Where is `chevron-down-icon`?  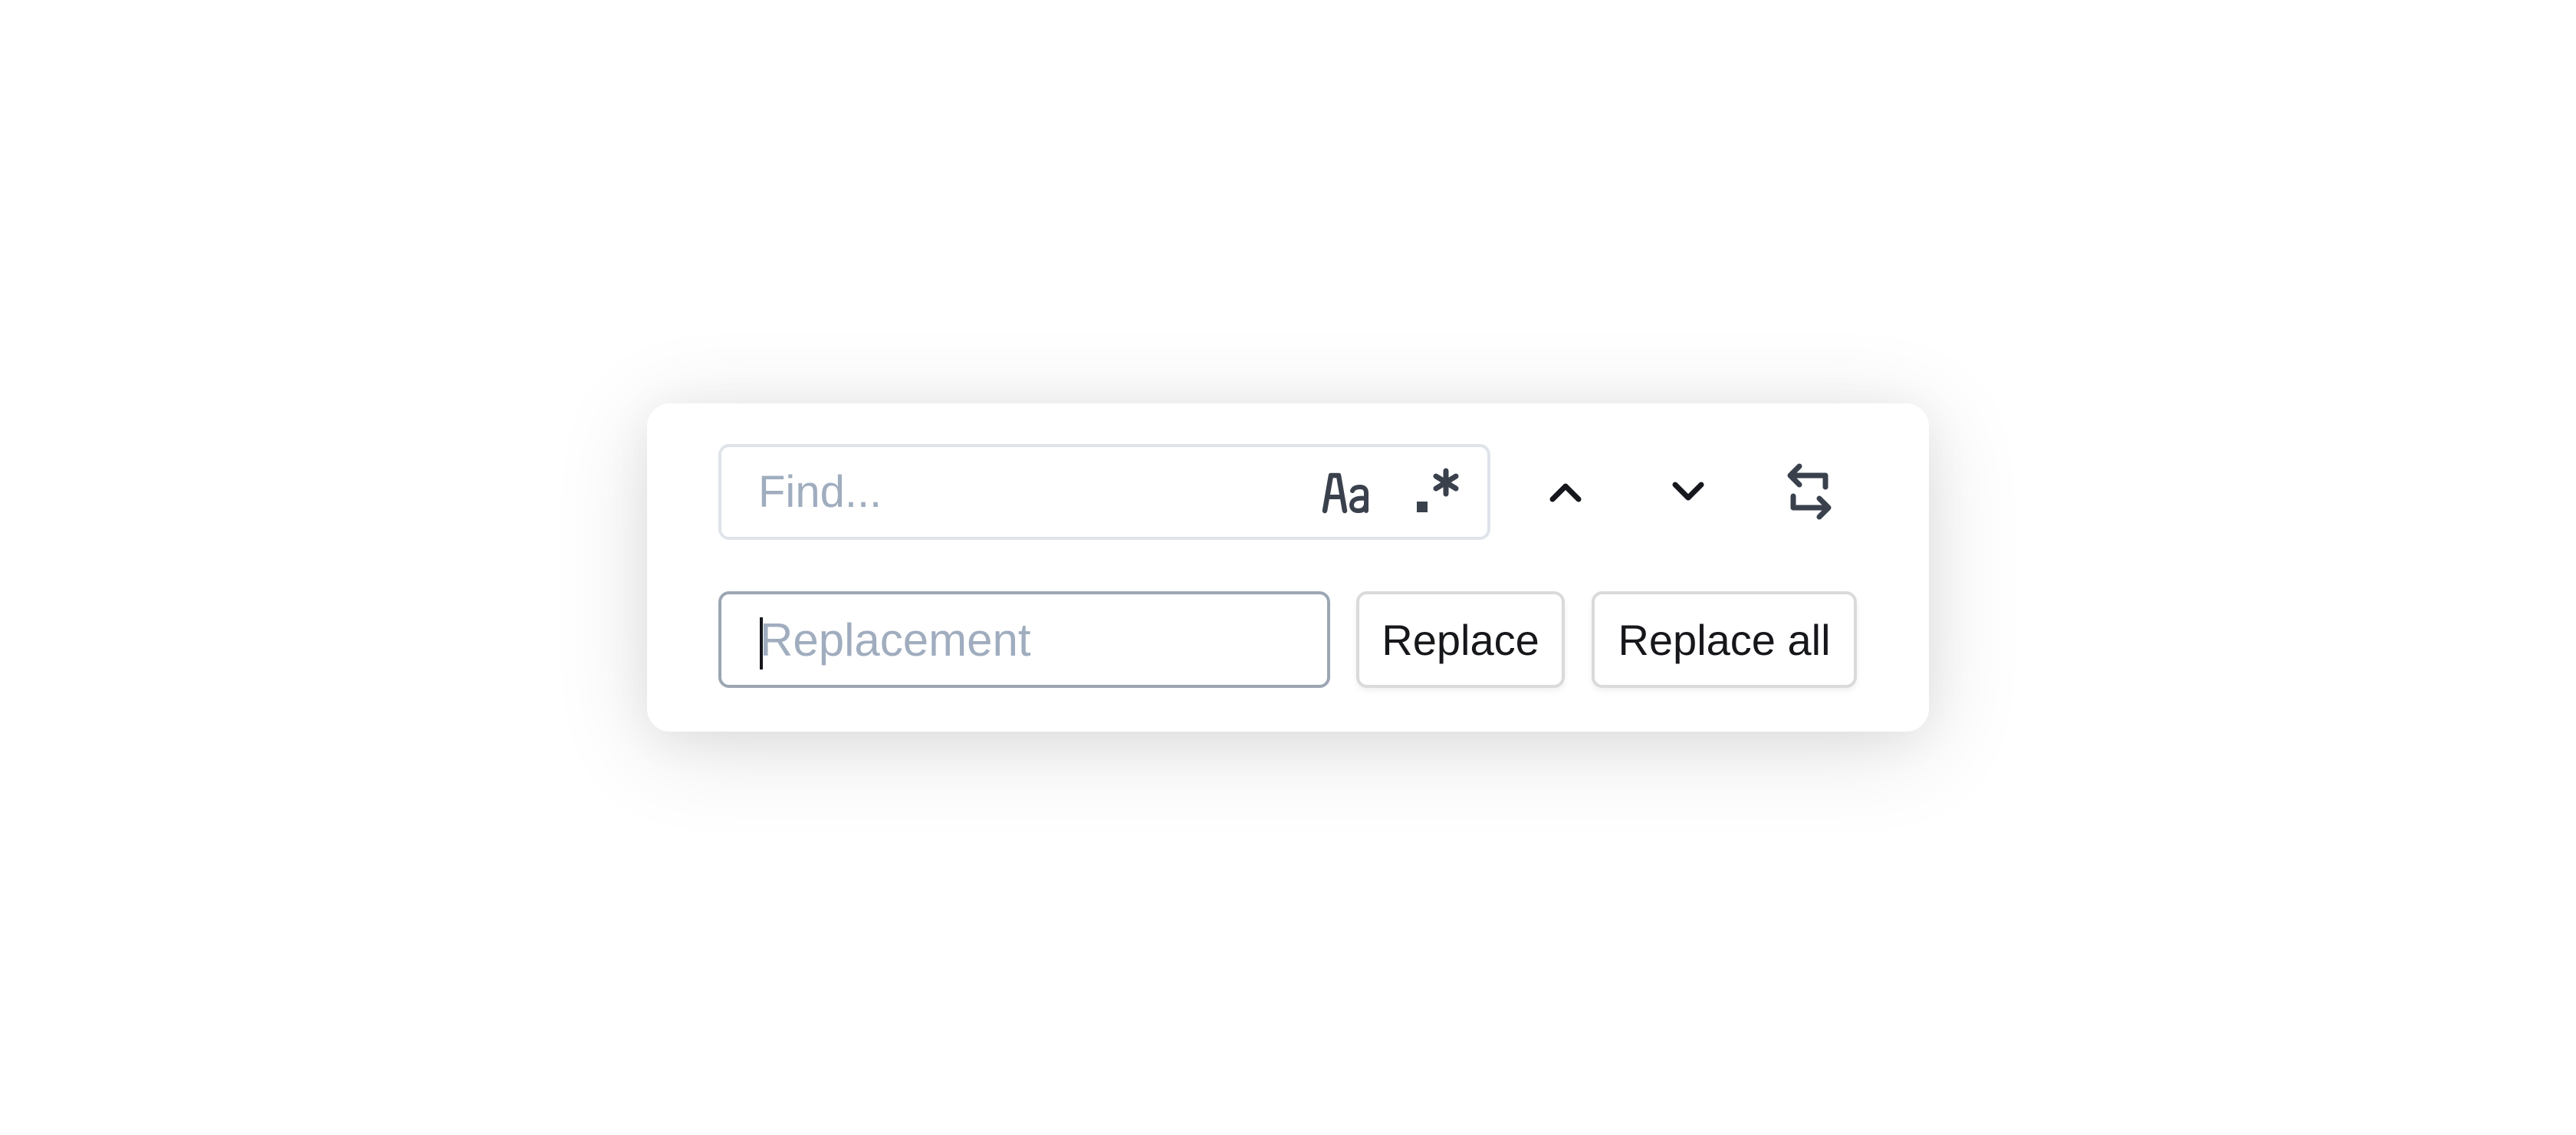
chevron-down-icon is located at coordinates (1688, 491).